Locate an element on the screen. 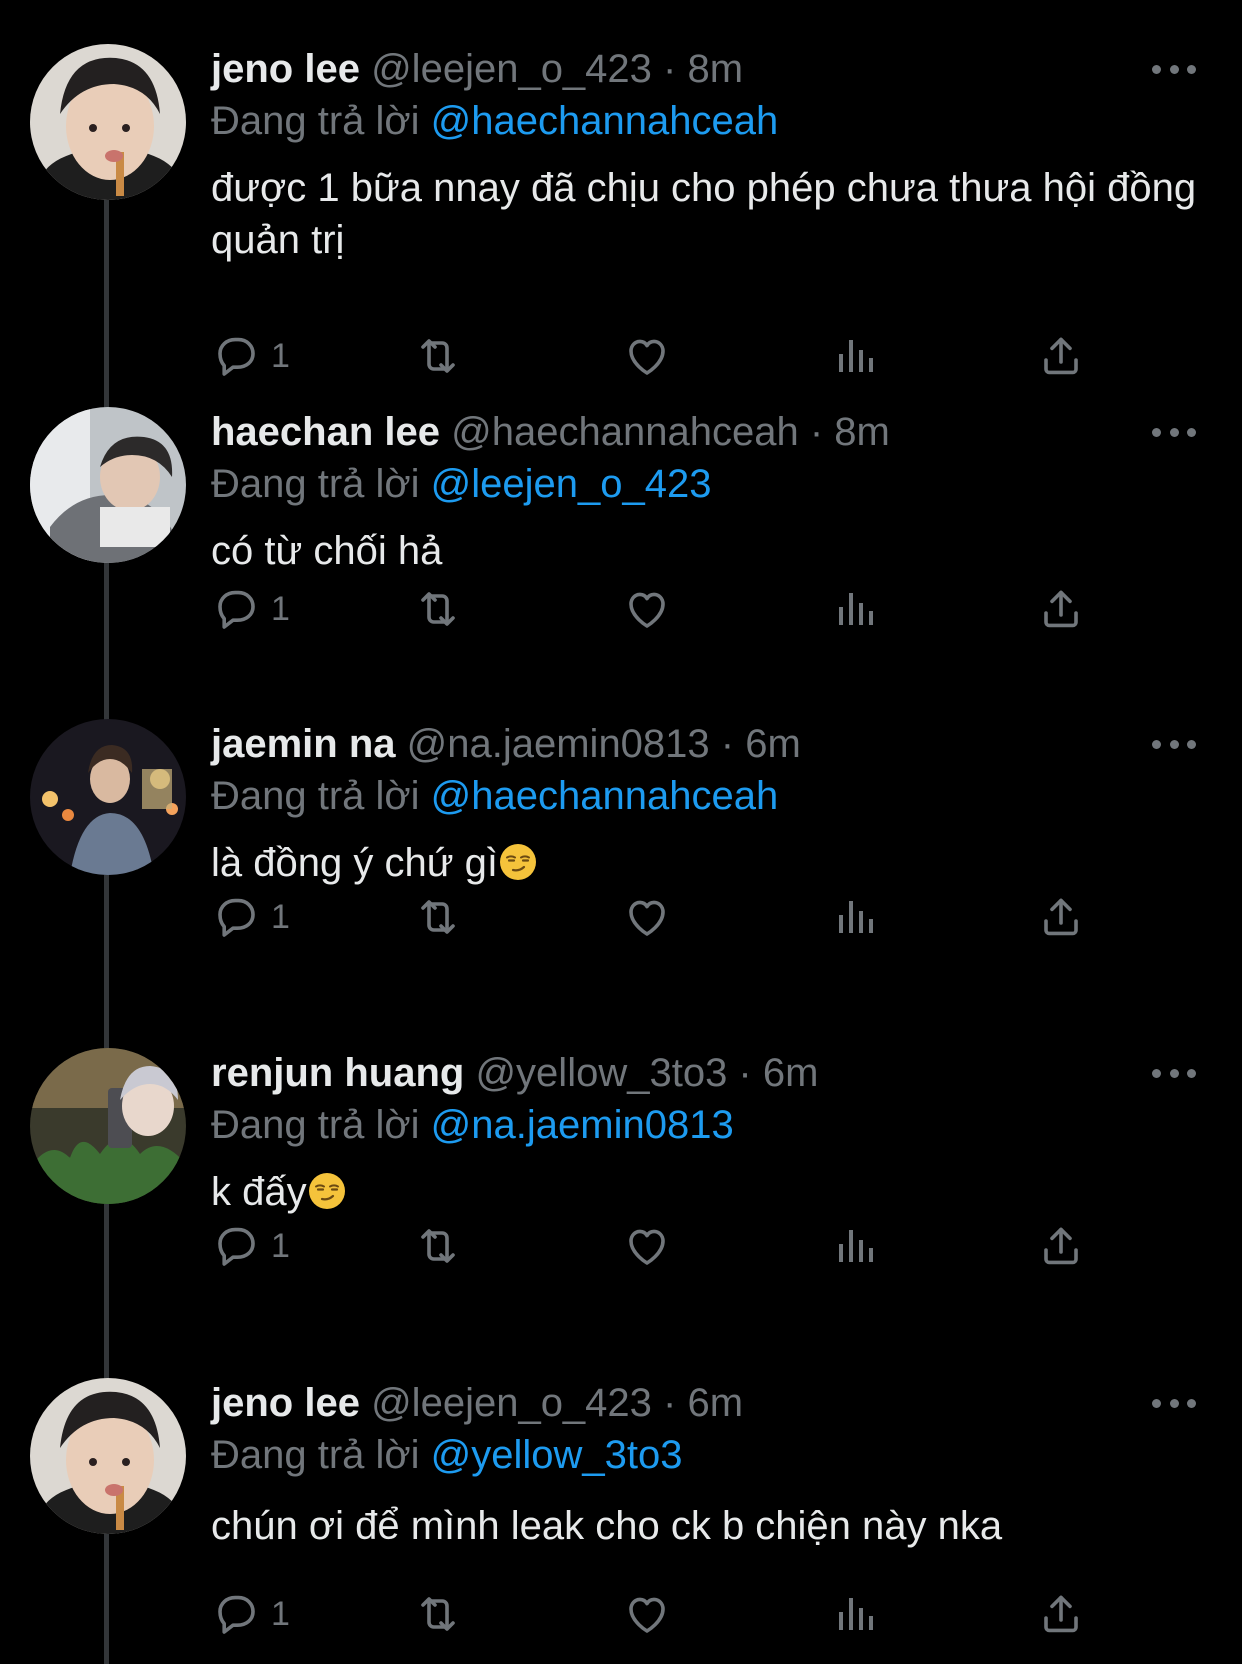 Image resolution: width=1242 pixels, height=1664 pixels. display-name: jaemin na is located at coordinates (303, 744).